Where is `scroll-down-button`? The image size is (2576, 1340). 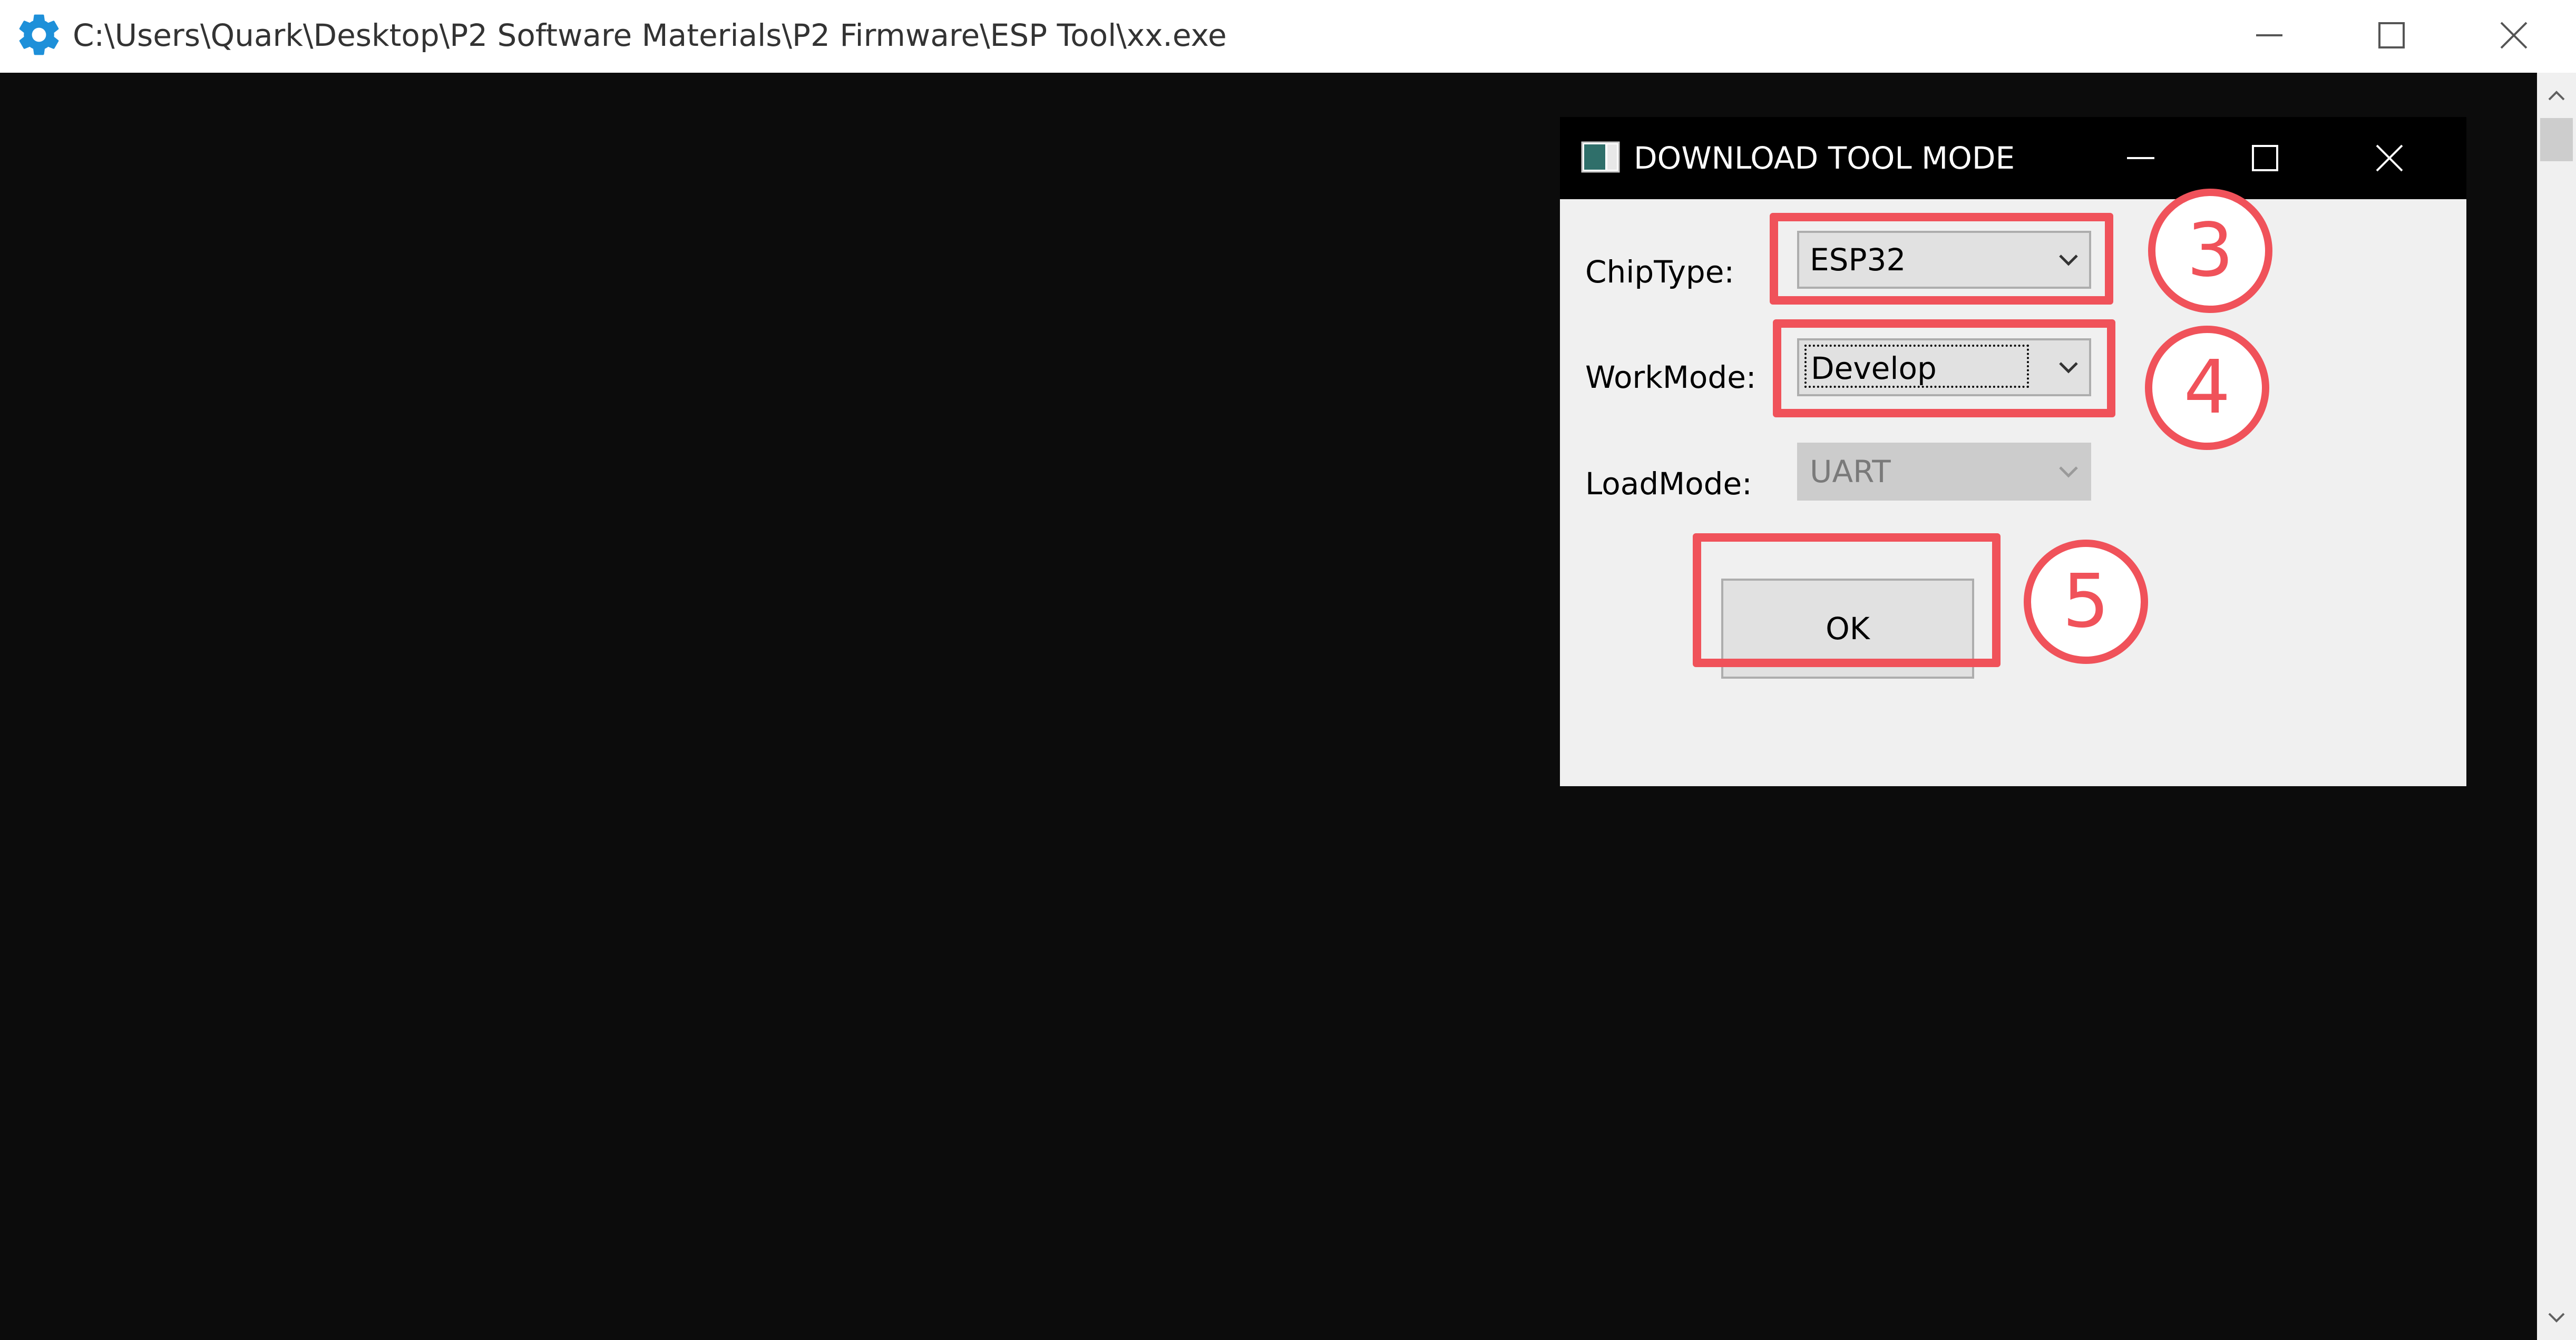
scroll-down-button is located at coordinates (2556, 1317).